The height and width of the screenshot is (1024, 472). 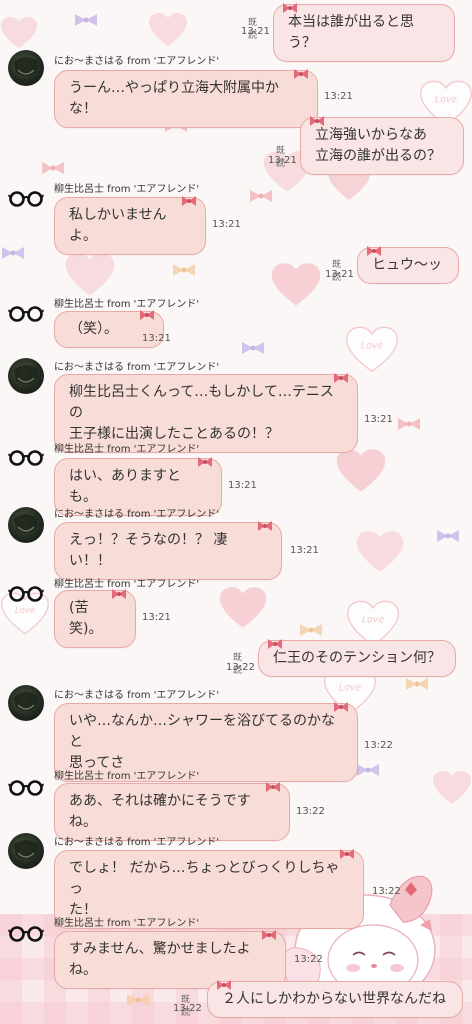 I want to click on message-text: ヒュウ〜ッ, so click(x=407, y=265).